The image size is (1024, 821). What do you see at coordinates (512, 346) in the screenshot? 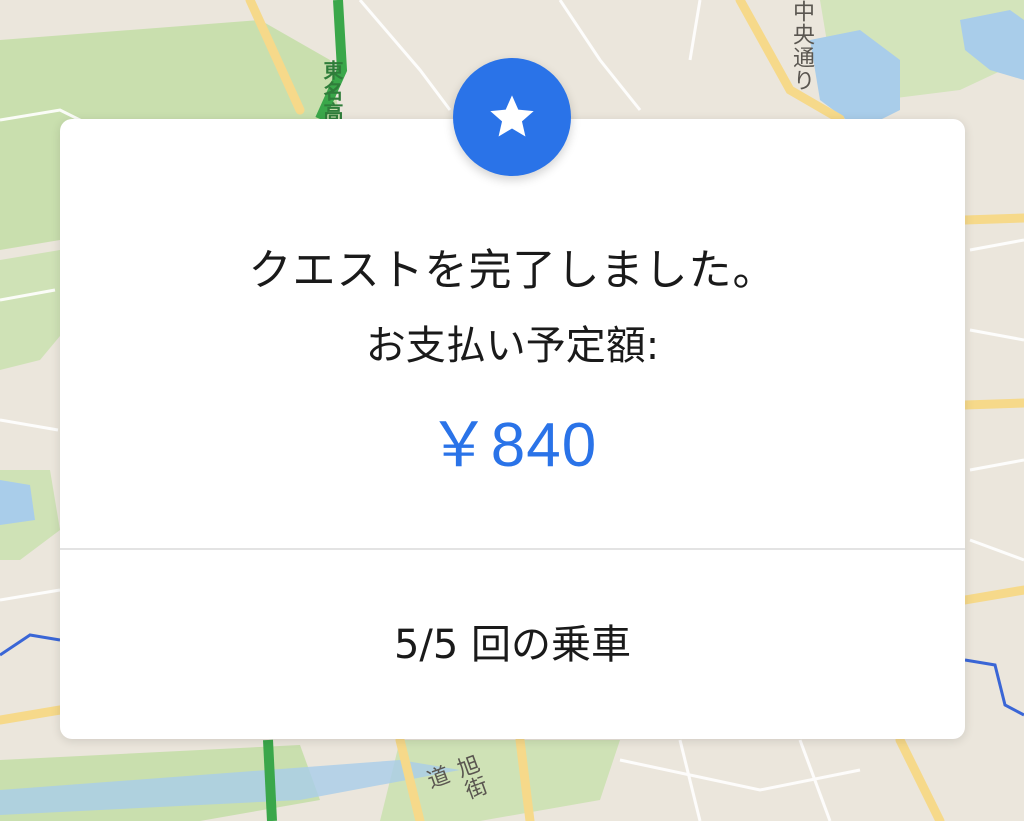
I see `expected-payment-label: お支払い予定額:` at bounding box center [512, 346].